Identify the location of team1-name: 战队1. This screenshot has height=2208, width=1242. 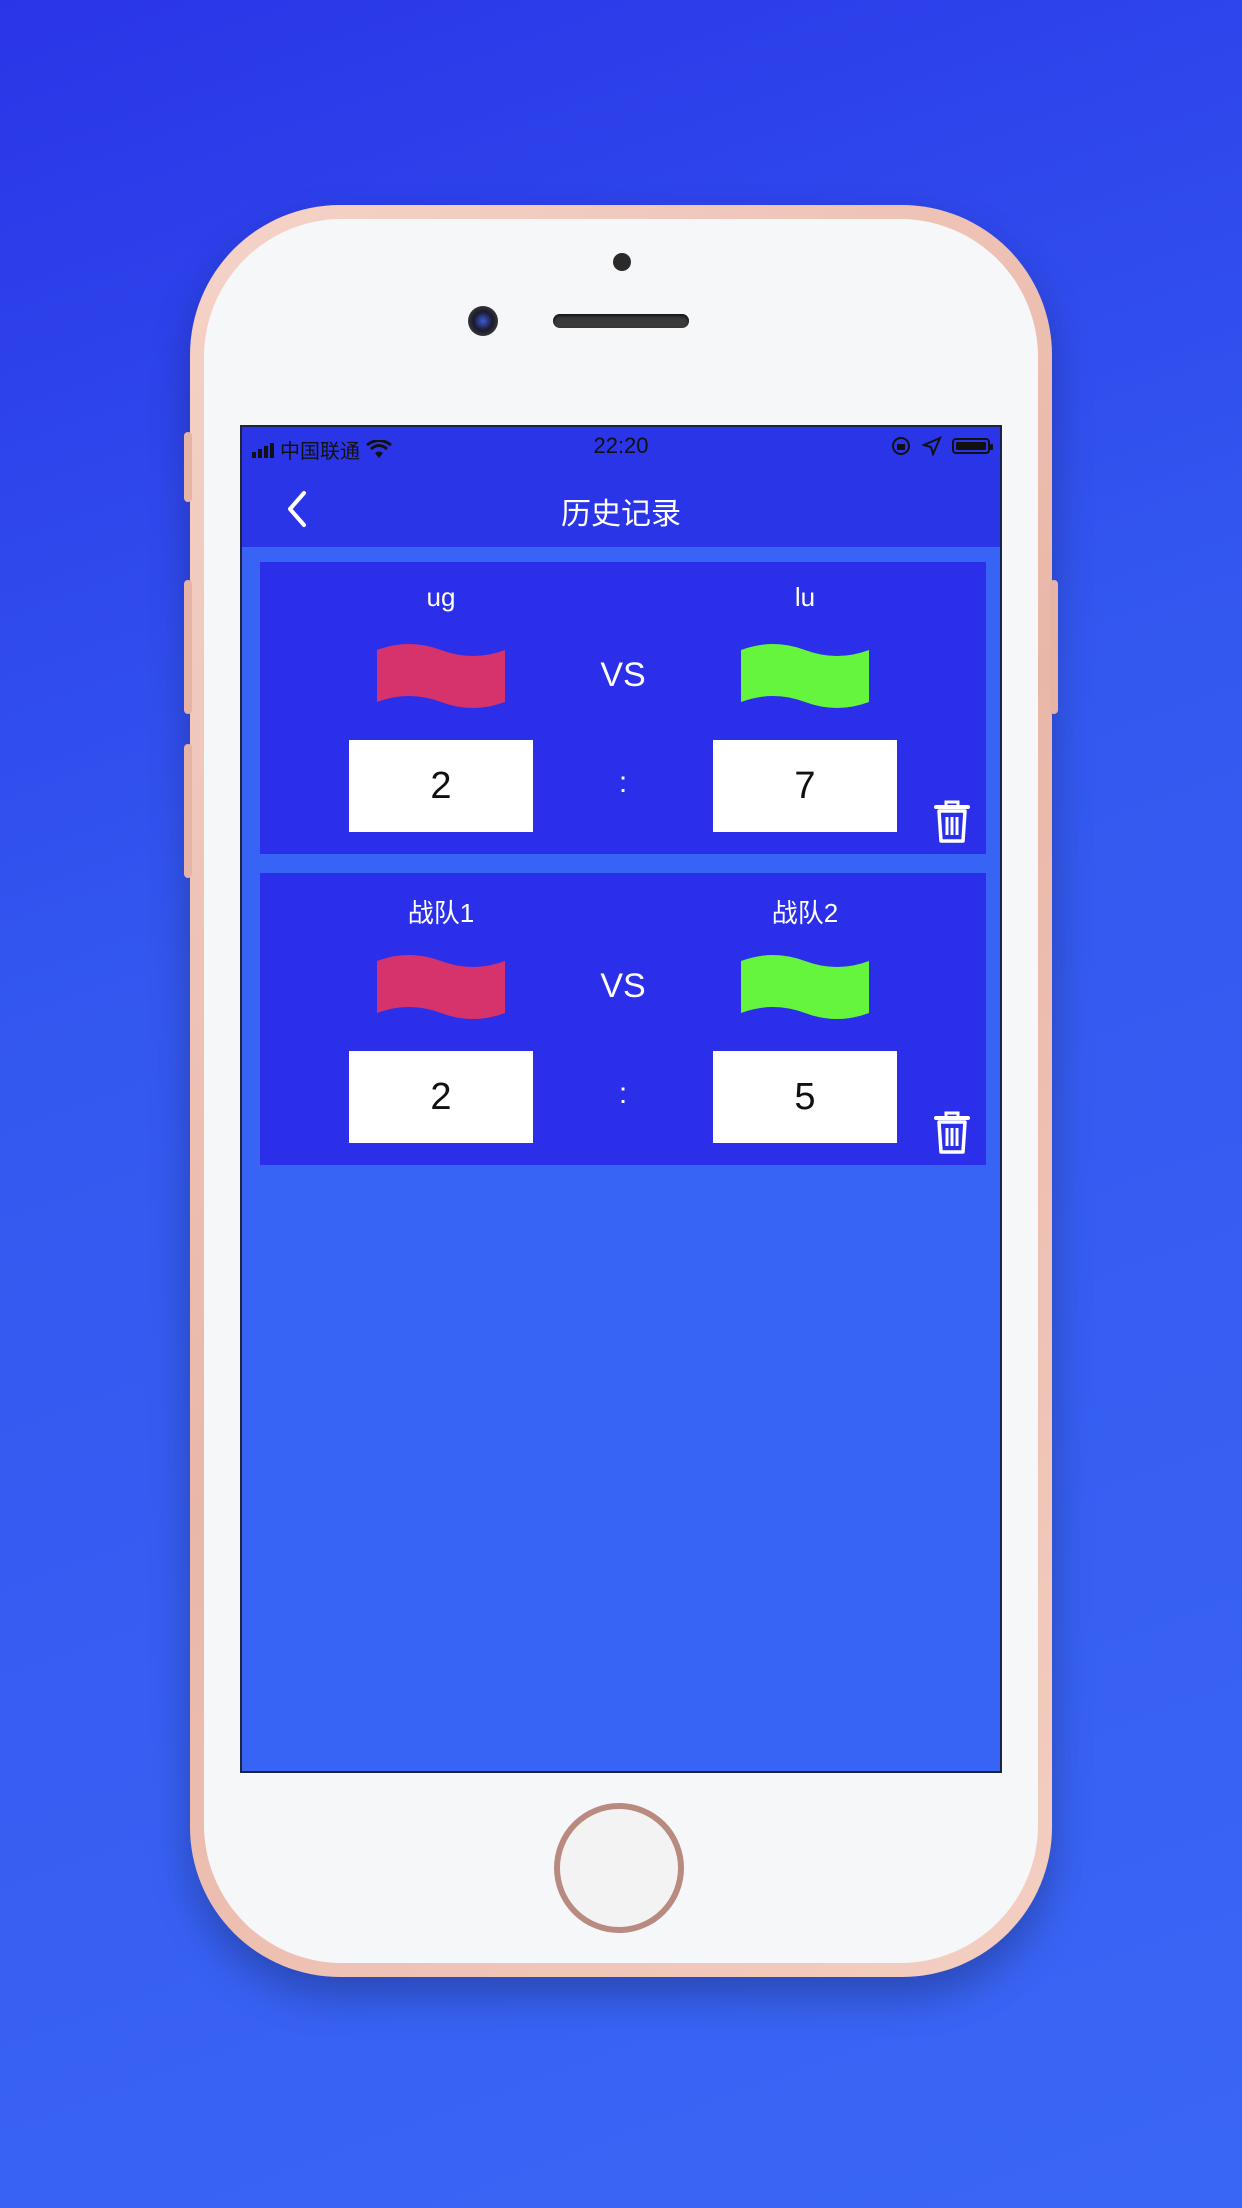
(441, 913).